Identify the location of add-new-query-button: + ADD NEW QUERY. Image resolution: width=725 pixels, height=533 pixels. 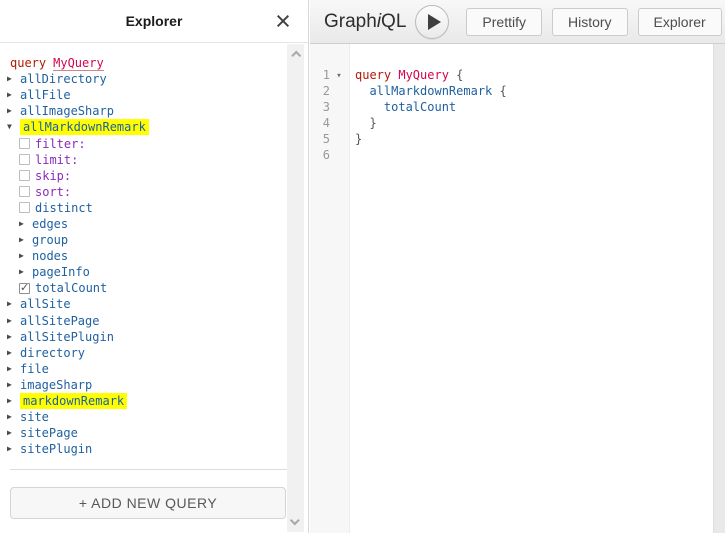
(148, 503).